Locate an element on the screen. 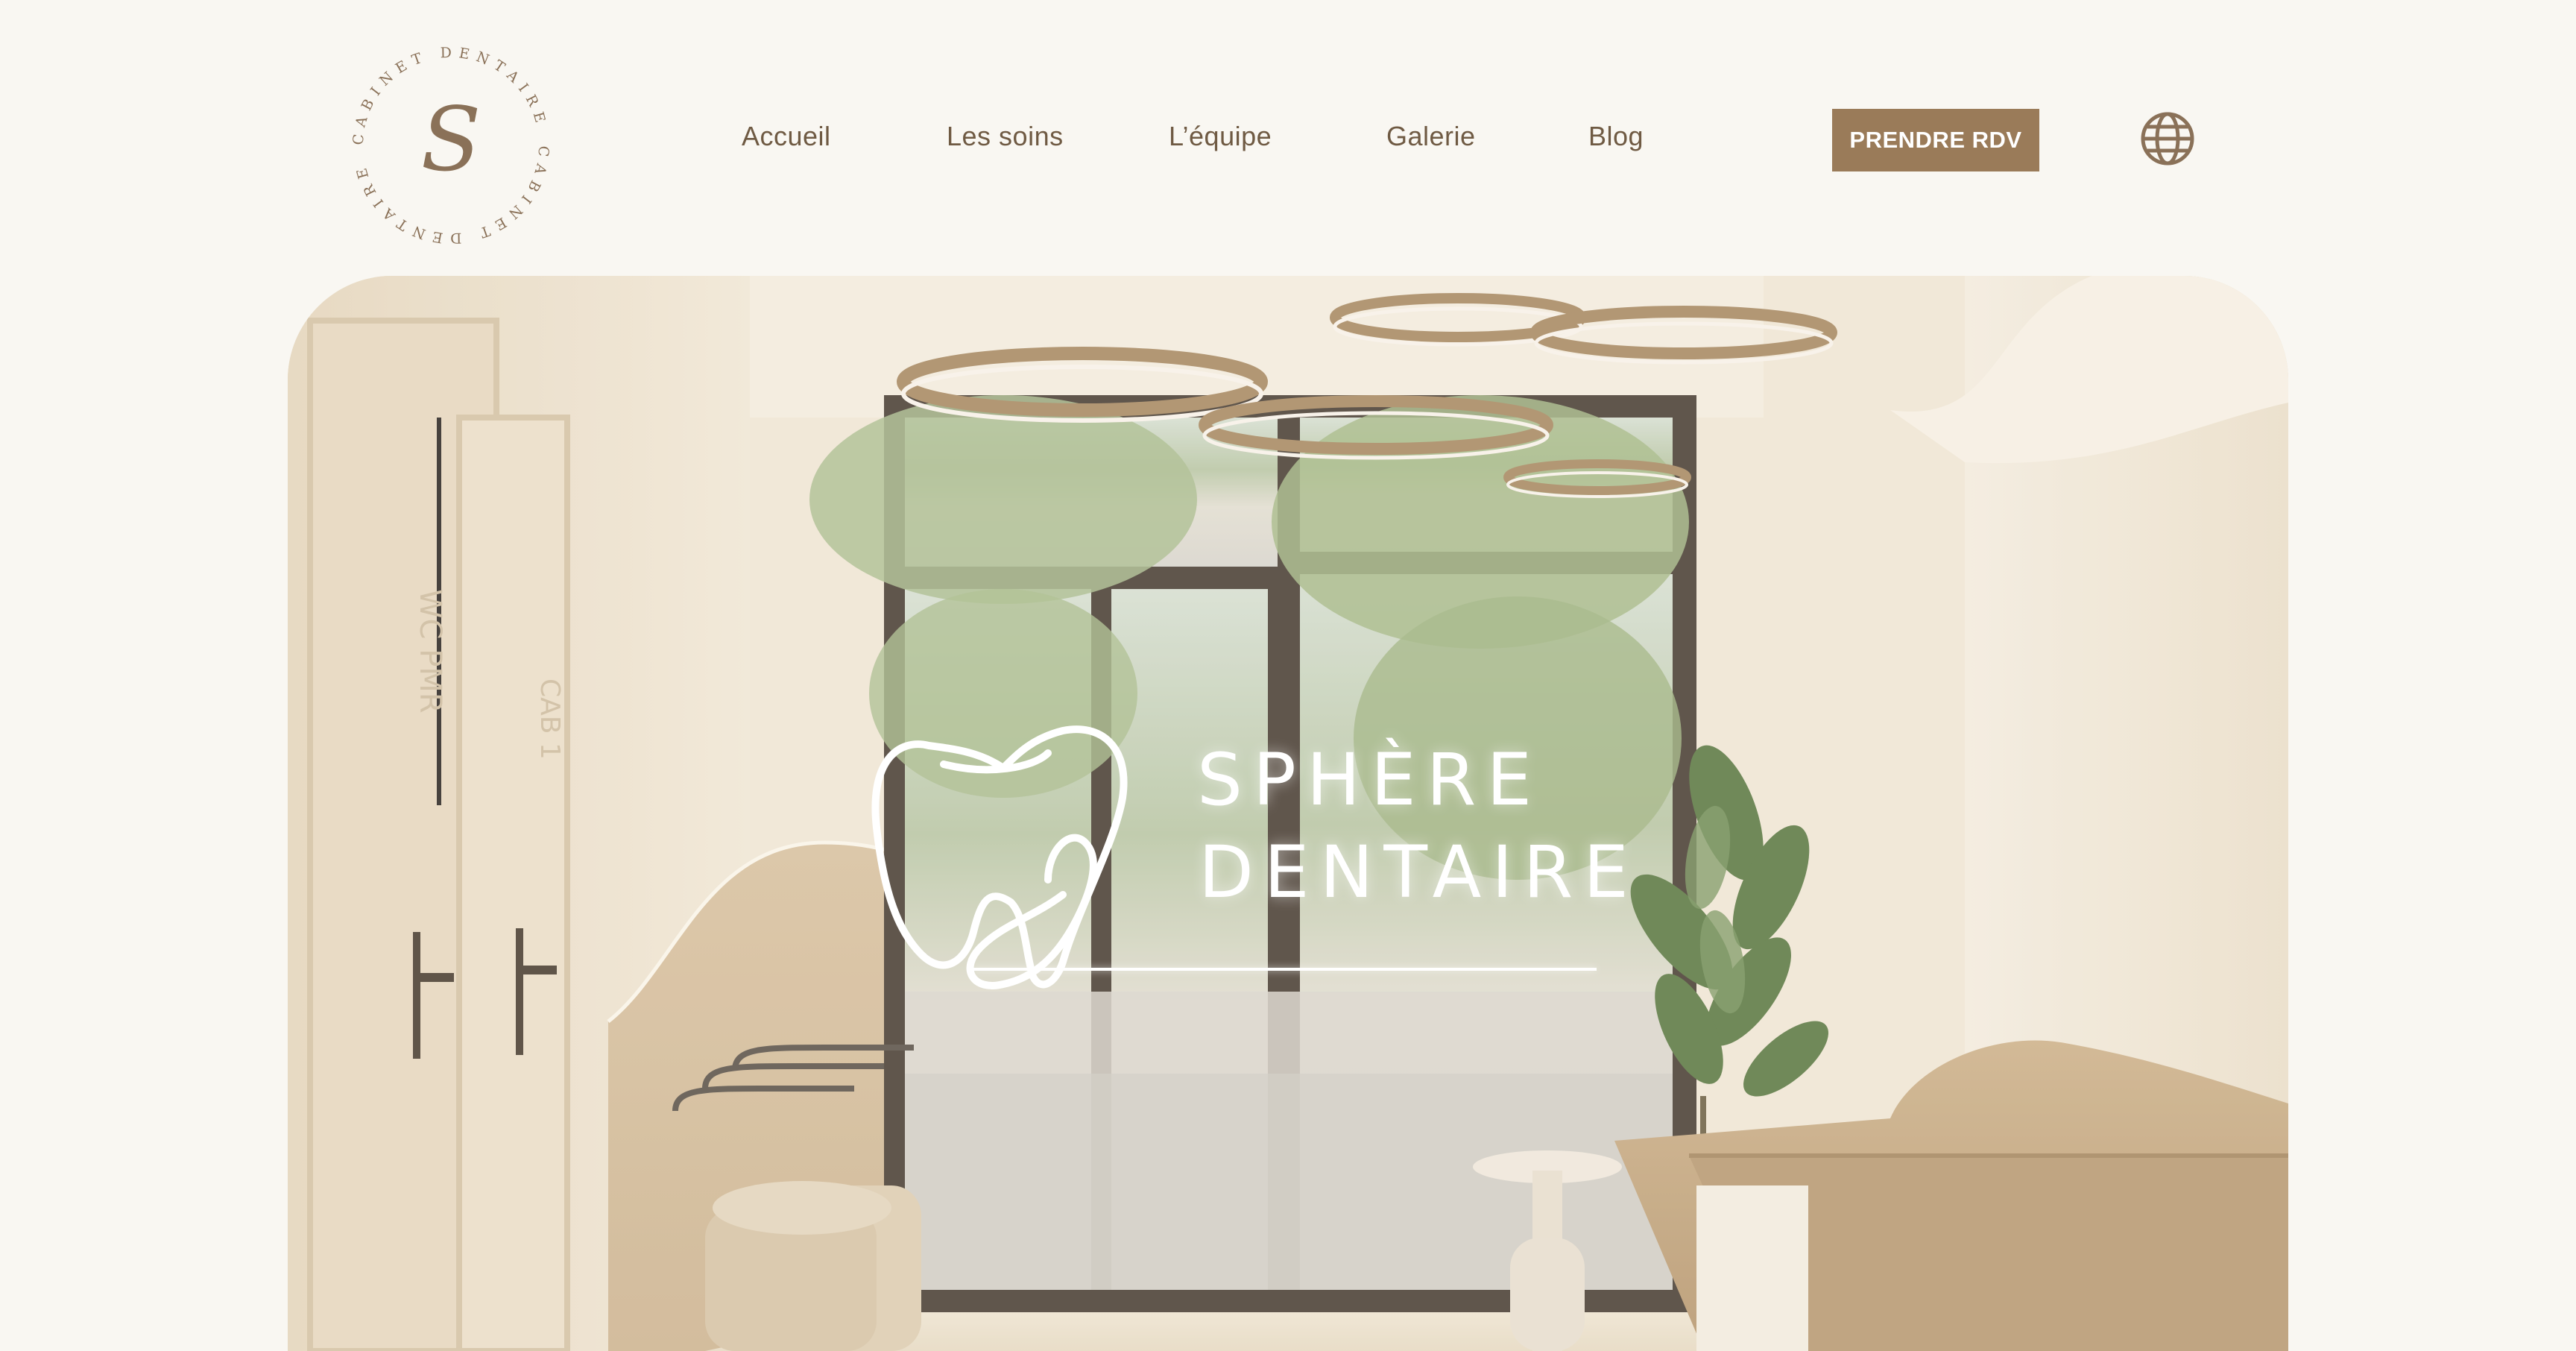 The height and width of the screenshot is (1351, 2576). nav-item-galerie: Galerie is located at coordinates (1431, 136).